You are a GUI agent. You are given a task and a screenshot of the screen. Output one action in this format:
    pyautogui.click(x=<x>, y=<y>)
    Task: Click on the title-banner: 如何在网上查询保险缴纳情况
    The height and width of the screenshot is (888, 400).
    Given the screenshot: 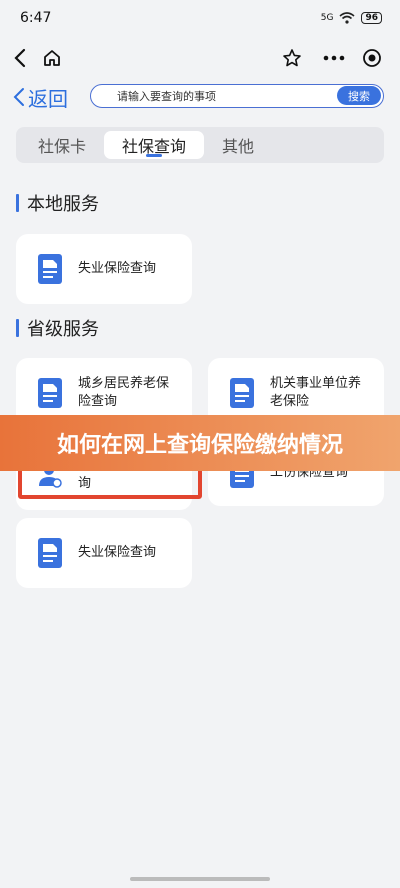 What is the action you would take?
    pyautogui.click(x=200, y=443)
    